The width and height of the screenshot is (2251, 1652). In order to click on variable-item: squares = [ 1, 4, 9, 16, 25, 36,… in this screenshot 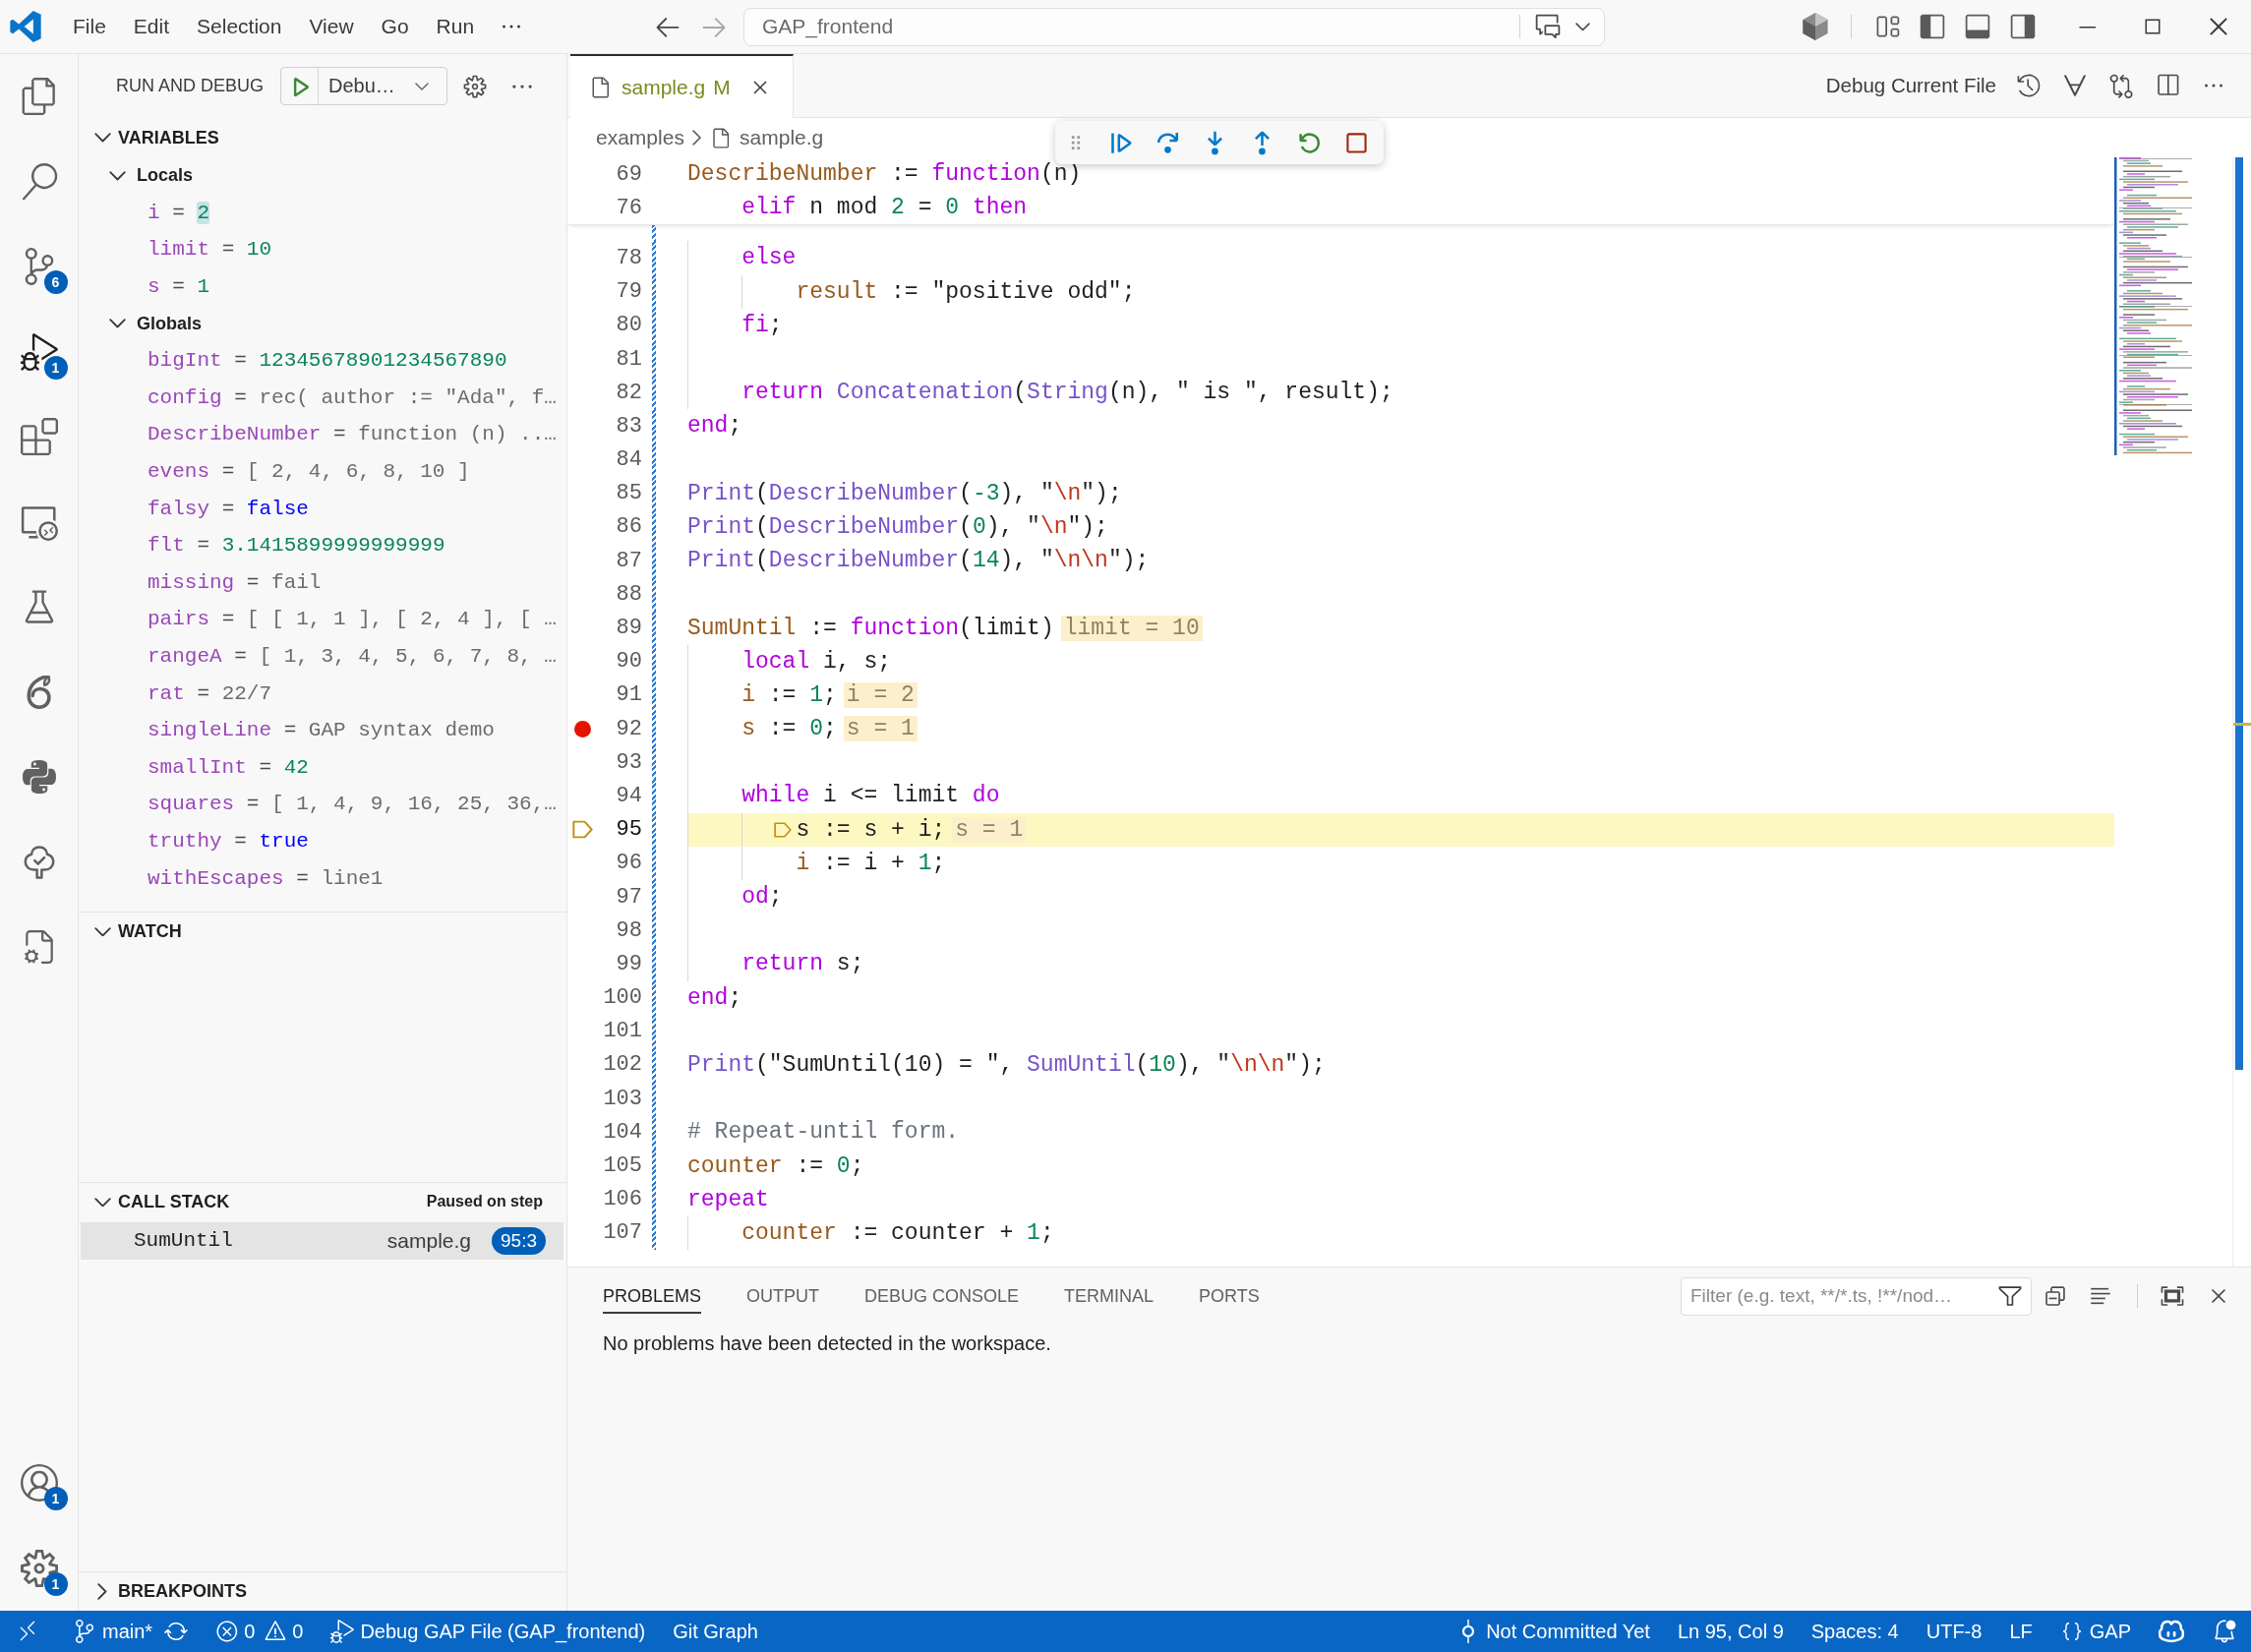, I will do `click(322, 804)`.